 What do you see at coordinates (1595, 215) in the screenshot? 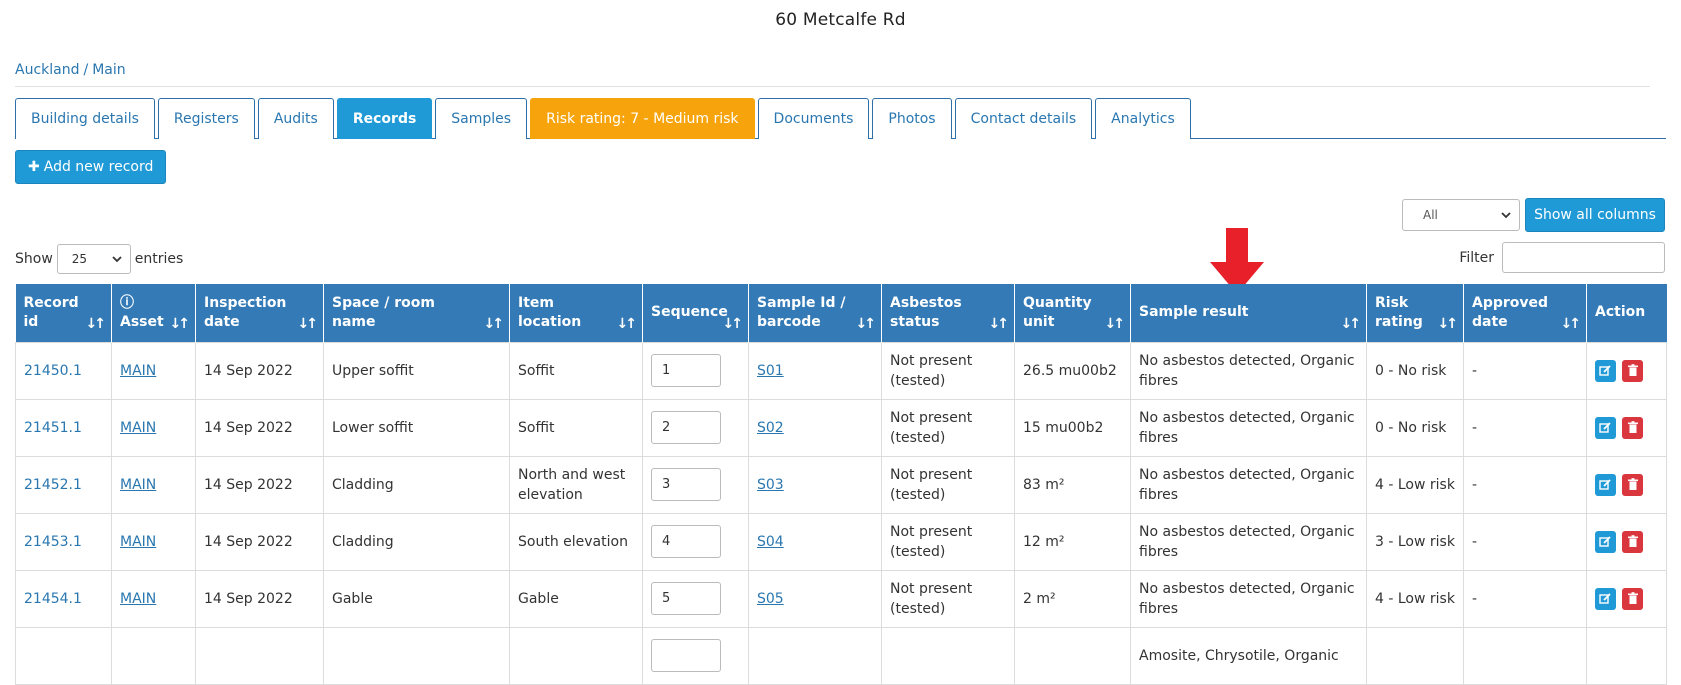
I see `show-all-columns-button: Show all columns` at bounding box center [1595, 215].